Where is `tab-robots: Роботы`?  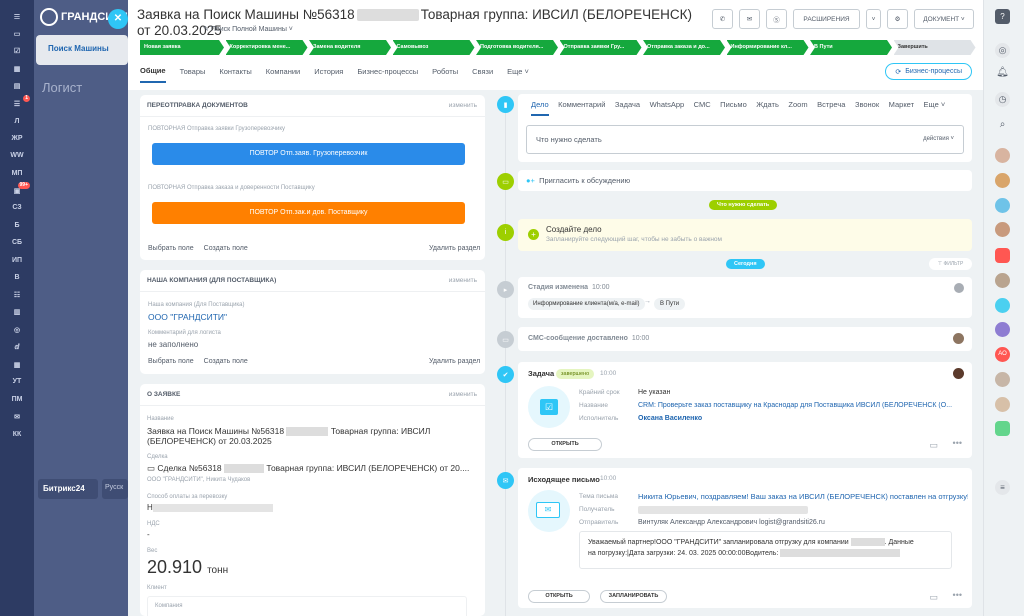 tab-robots: Роботы is located at coordinates (445, 74).